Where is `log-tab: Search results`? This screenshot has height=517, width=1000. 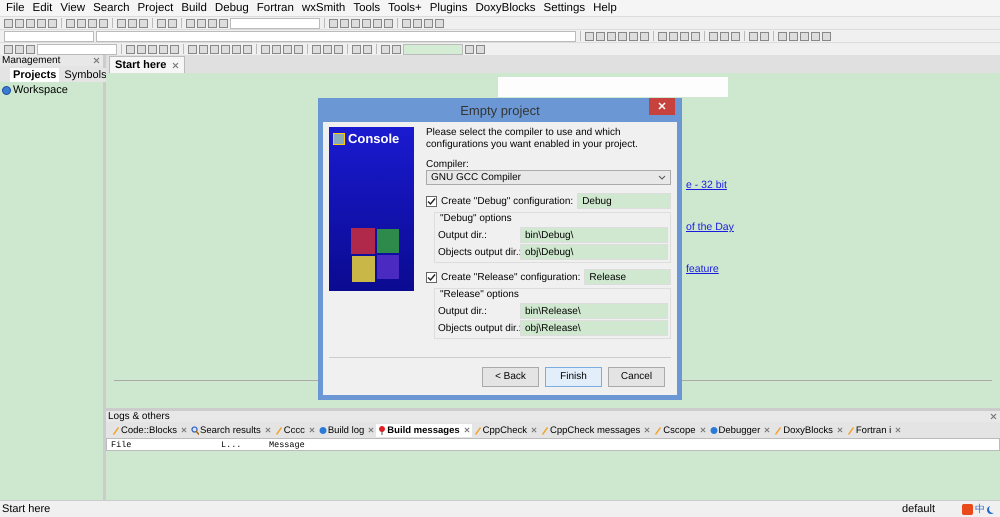
log-tab: Search results is located at coordinates (230, 430).